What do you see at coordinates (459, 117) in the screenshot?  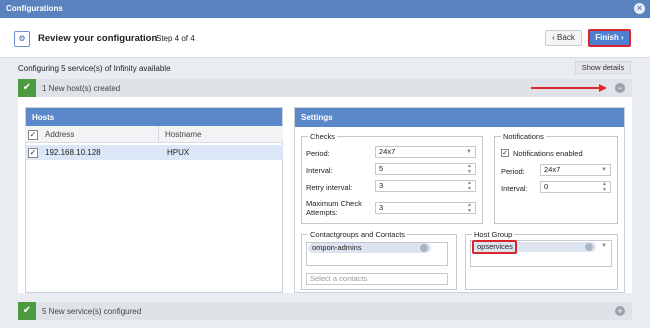 I see `settings-panel-title: Settings` at bounding box center [459, 117].